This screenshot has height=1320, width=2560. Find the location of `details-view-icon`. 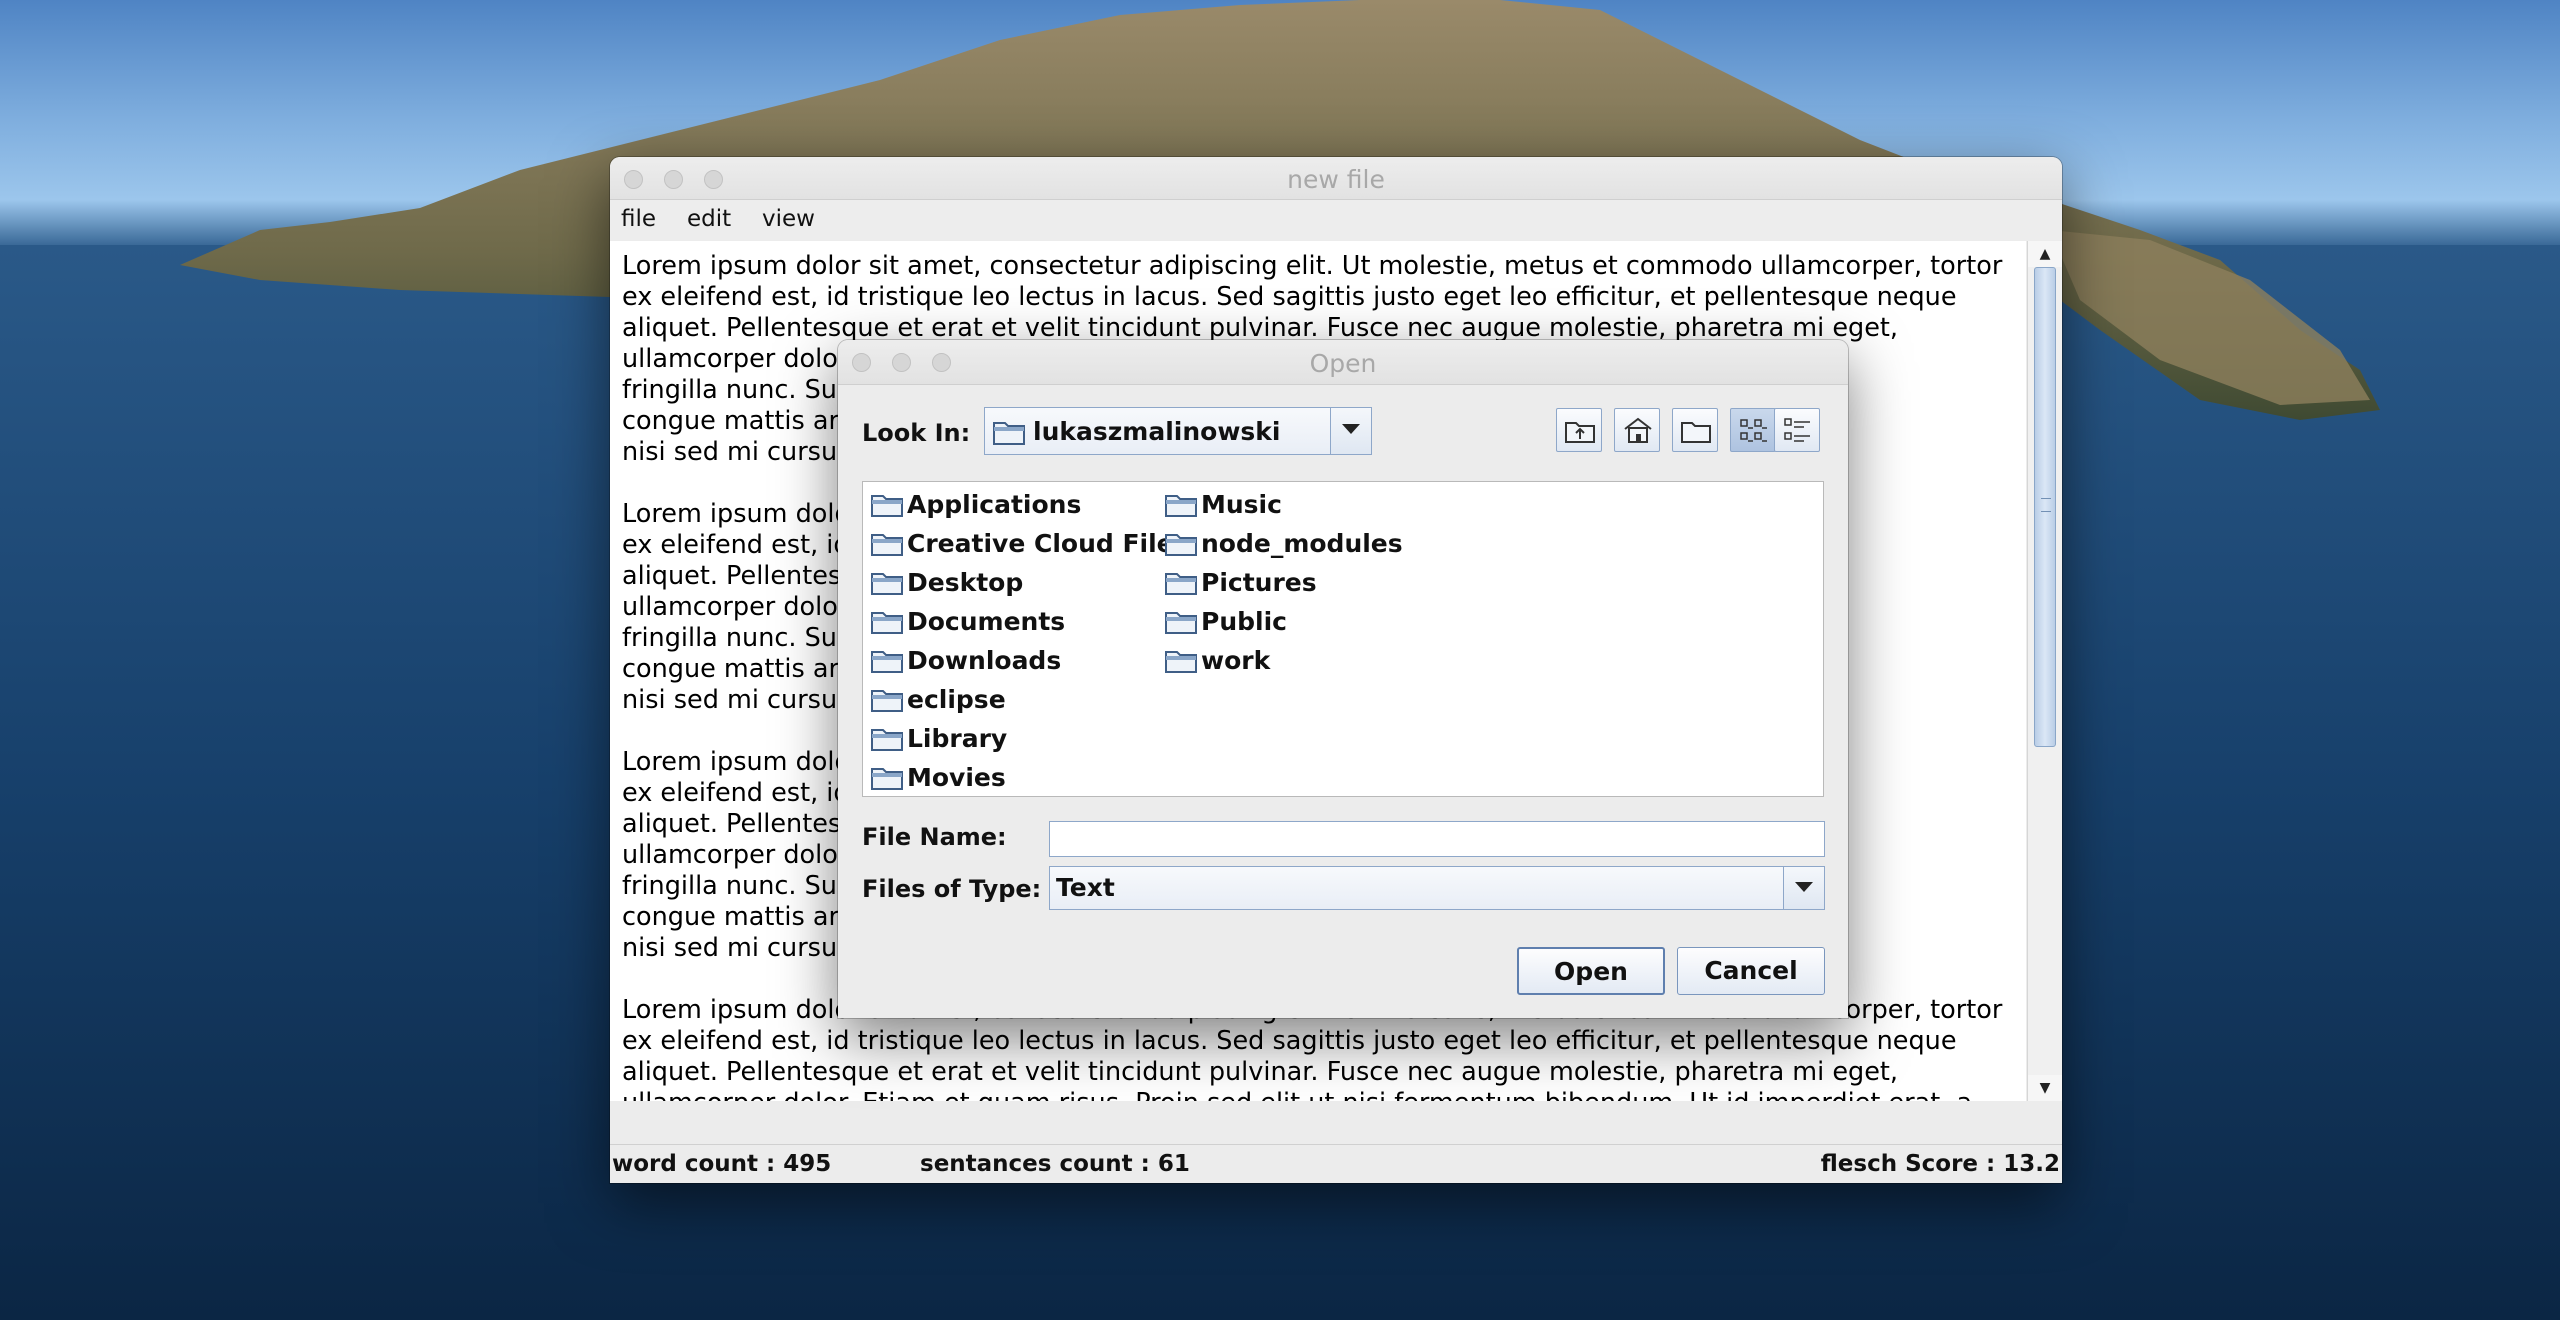

details-view-icon is located at coordinates (1797, 430).